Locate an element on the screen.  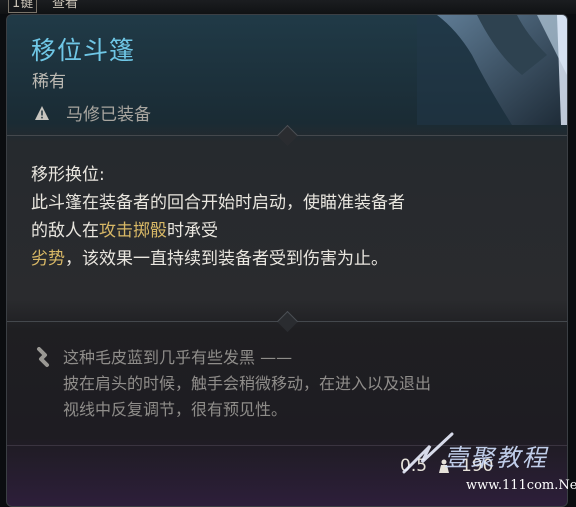
ability-text: 此斗篷在装备者的回合开始时启动，使瞄准装备者的敌人在 is located at coordinates (218, 217).